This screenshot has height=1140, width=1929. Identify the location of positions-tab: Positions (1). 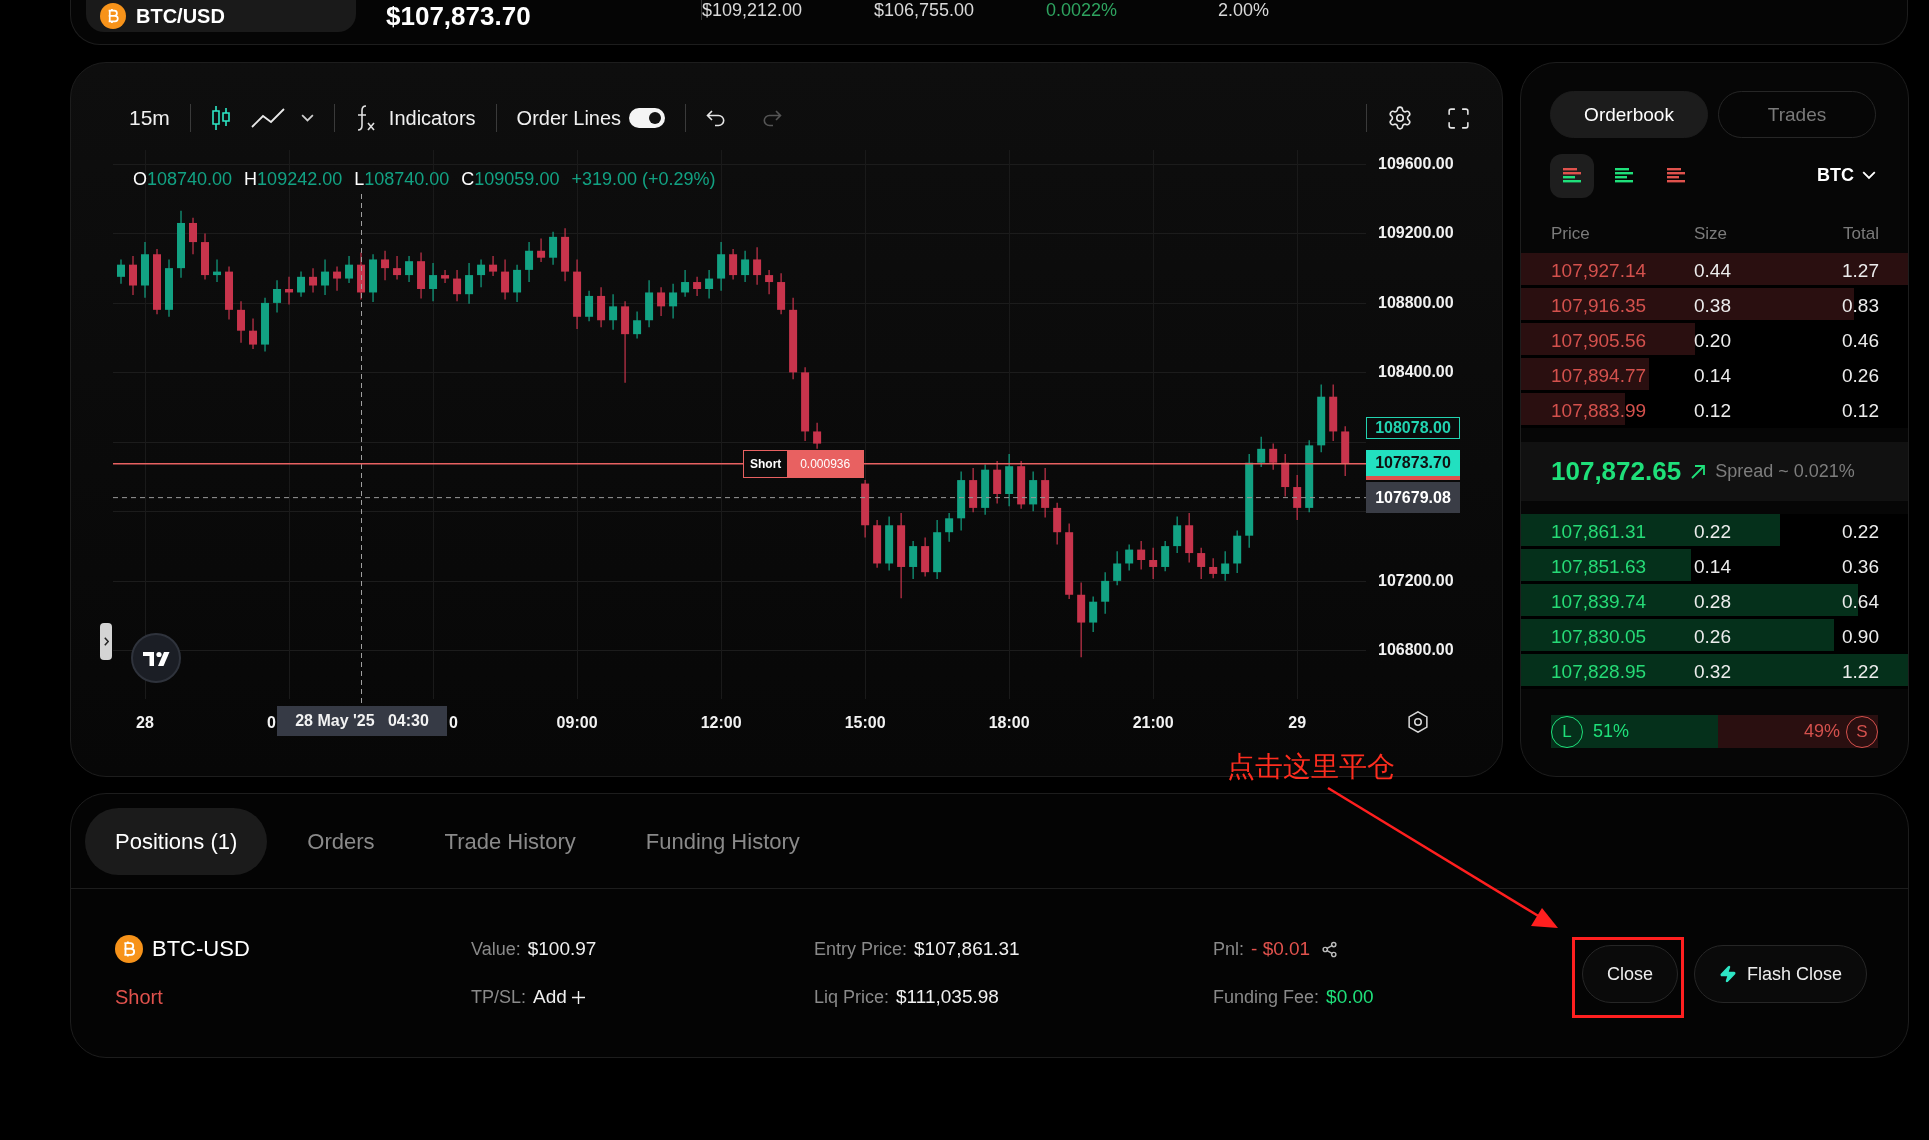
(176, 841).